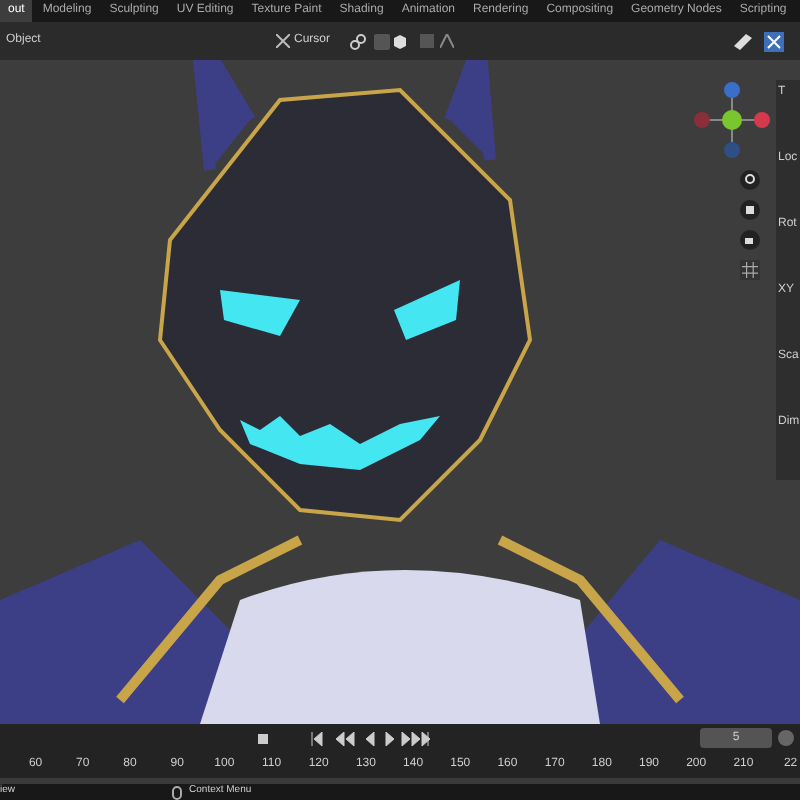  Describe the element at coordinates (263, 738) in the screenshot. I see `stop-icon` at that location.